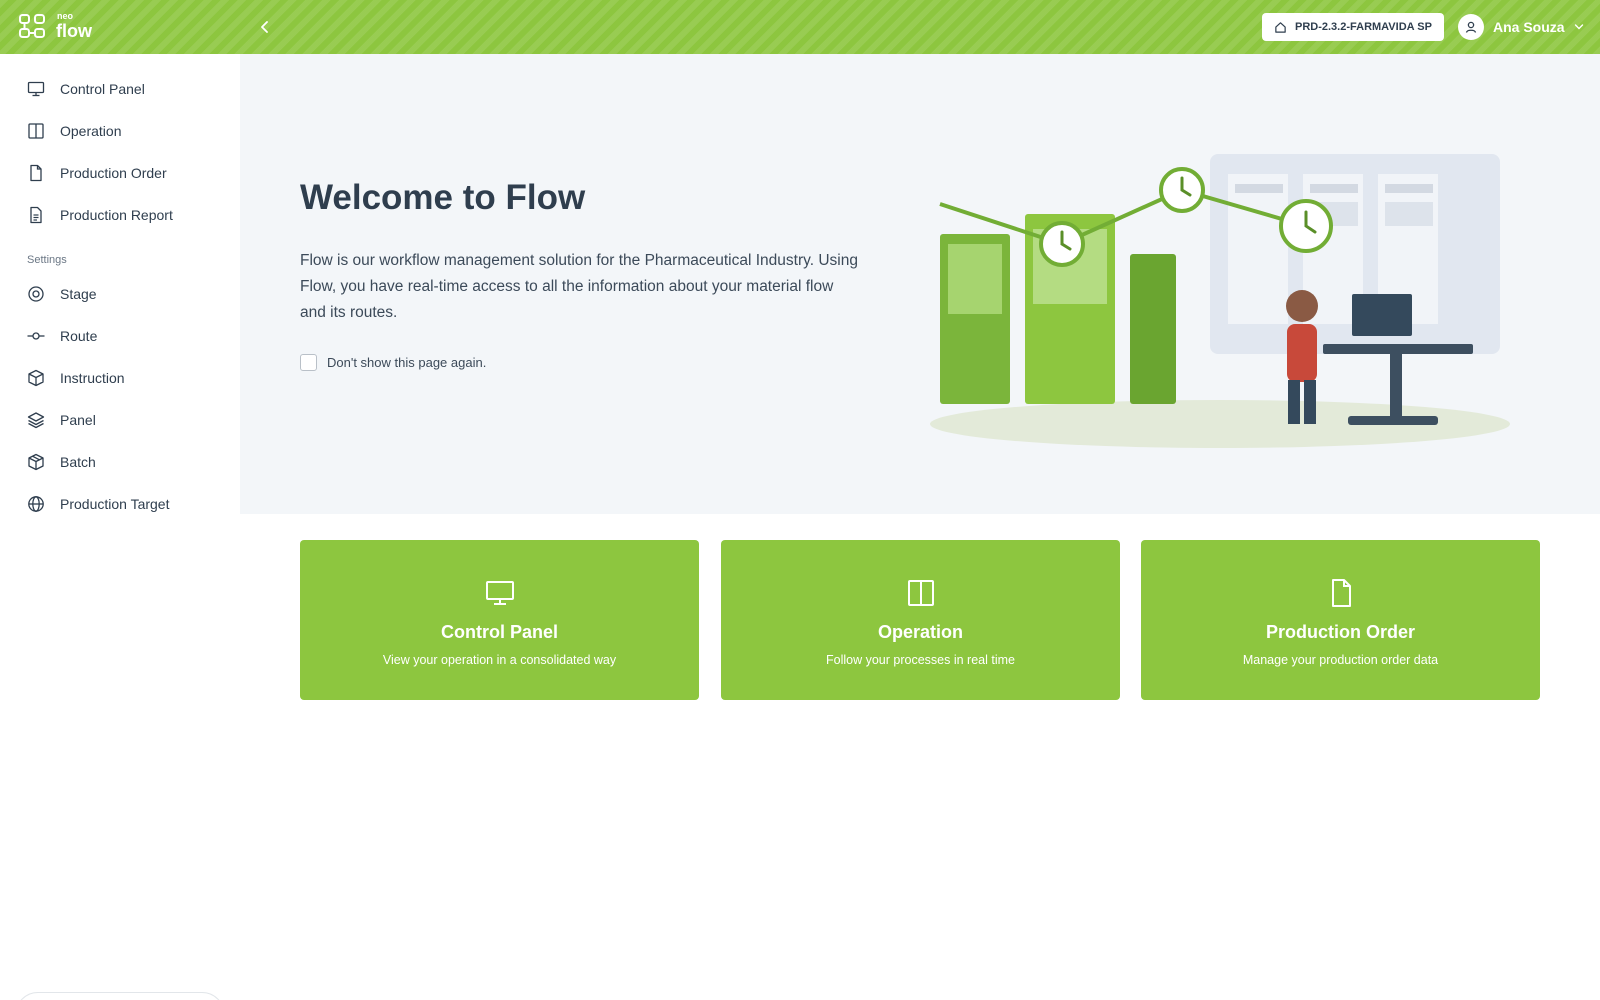 This screenshot has width=1600, height=1000. I want to click on chevron-down-icon, so click(1578, 27).